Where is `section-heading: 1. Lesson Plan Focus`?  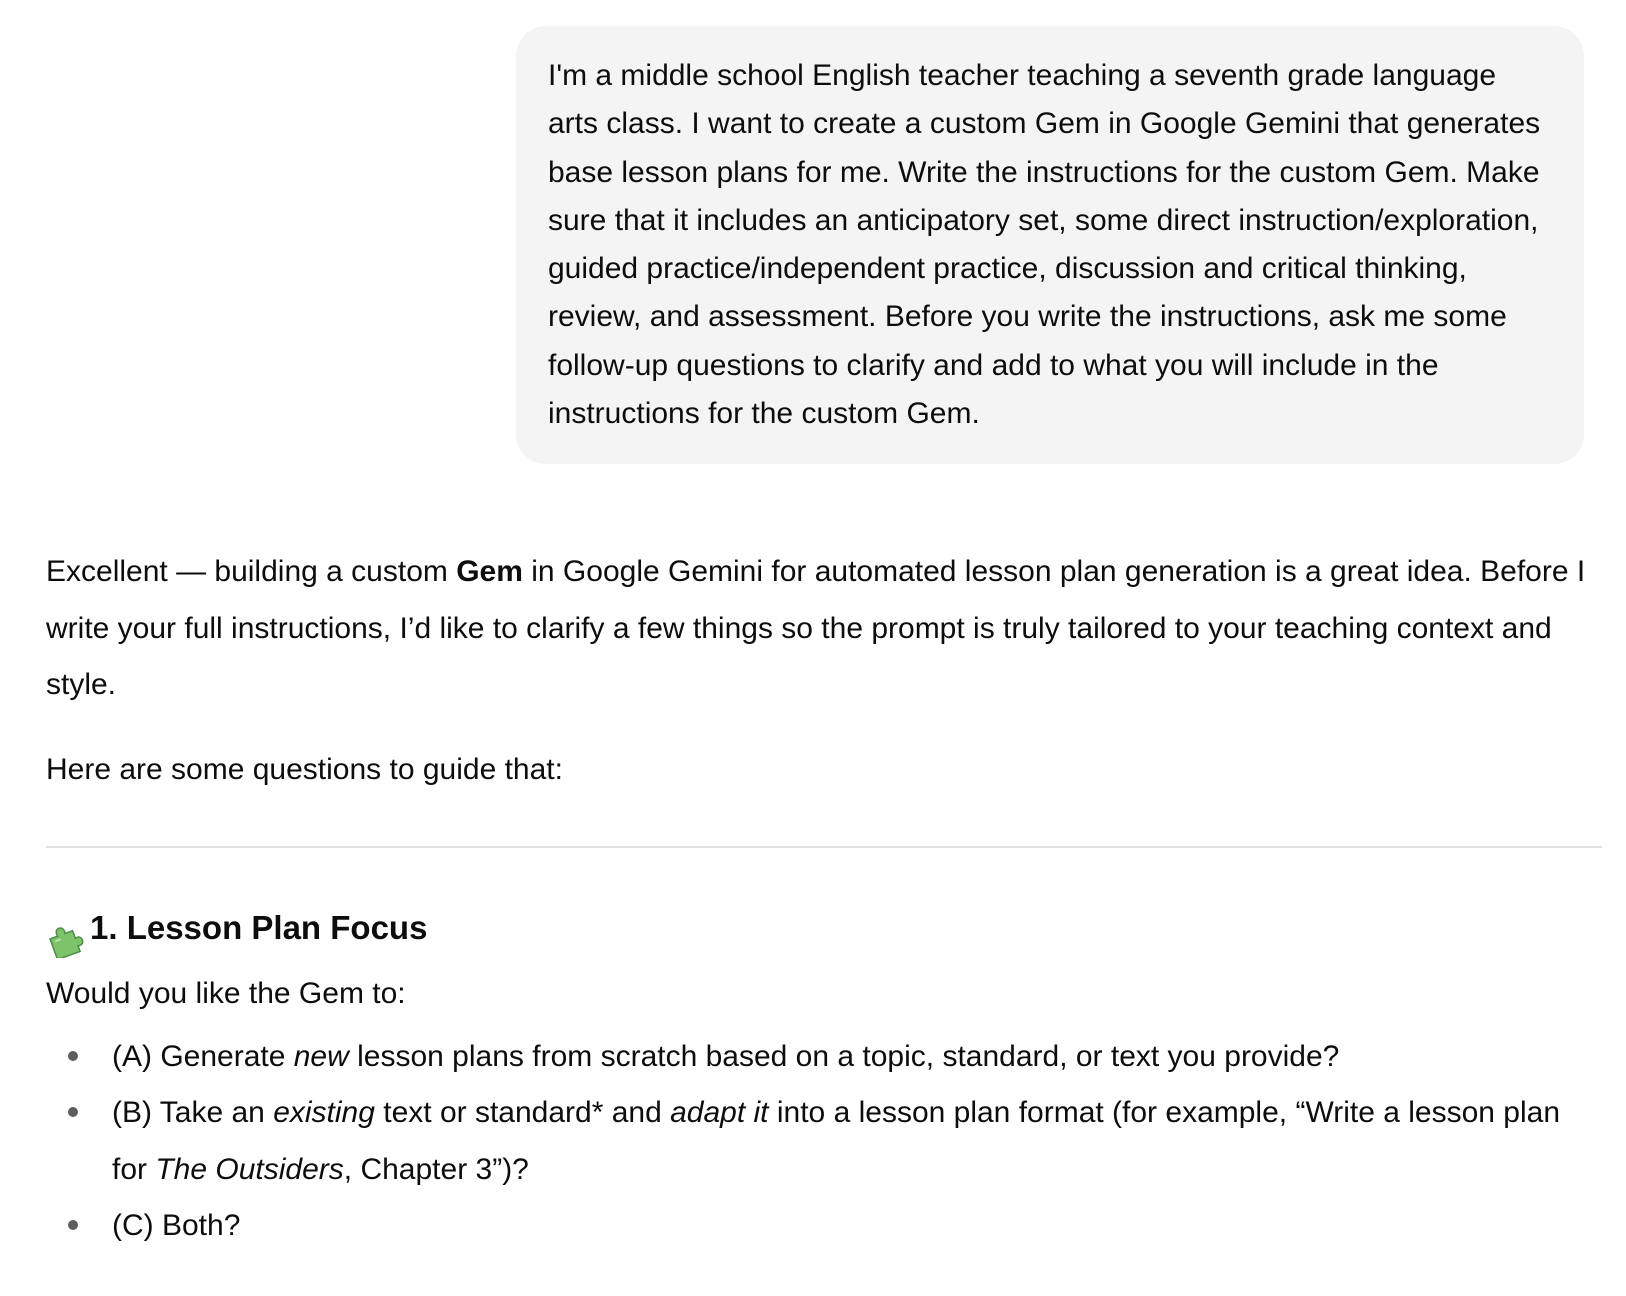 section-heading: 1. Lesson Plan Focus is located at coordinates (824, 928).